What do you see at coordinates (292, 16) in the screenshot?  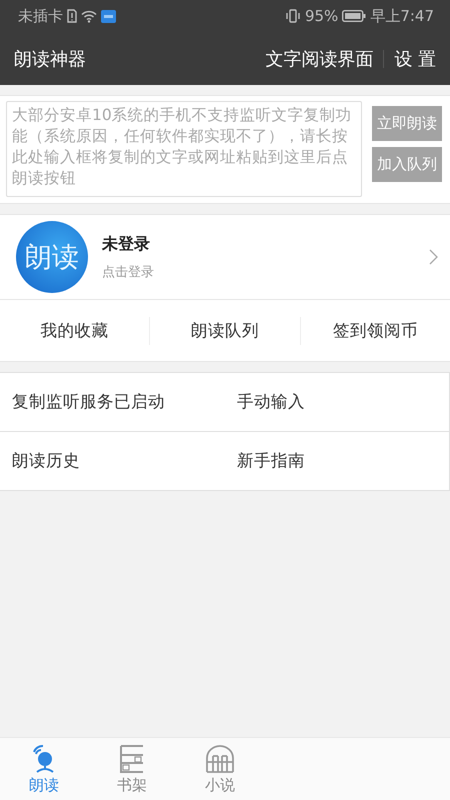 I see `vibrate-icon` at bounding box center [292, 16].